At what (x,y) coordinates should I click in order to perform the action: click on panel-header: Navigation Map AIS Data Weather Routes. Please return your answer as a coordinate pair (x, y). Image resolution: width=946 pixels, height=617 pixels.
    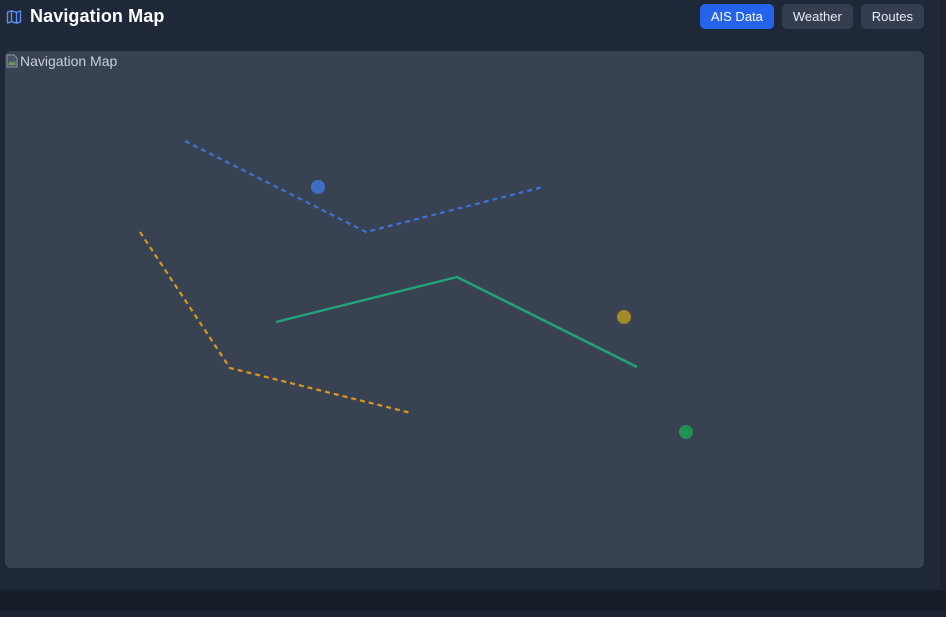
    Looking at the image, I should click on (473, 17).